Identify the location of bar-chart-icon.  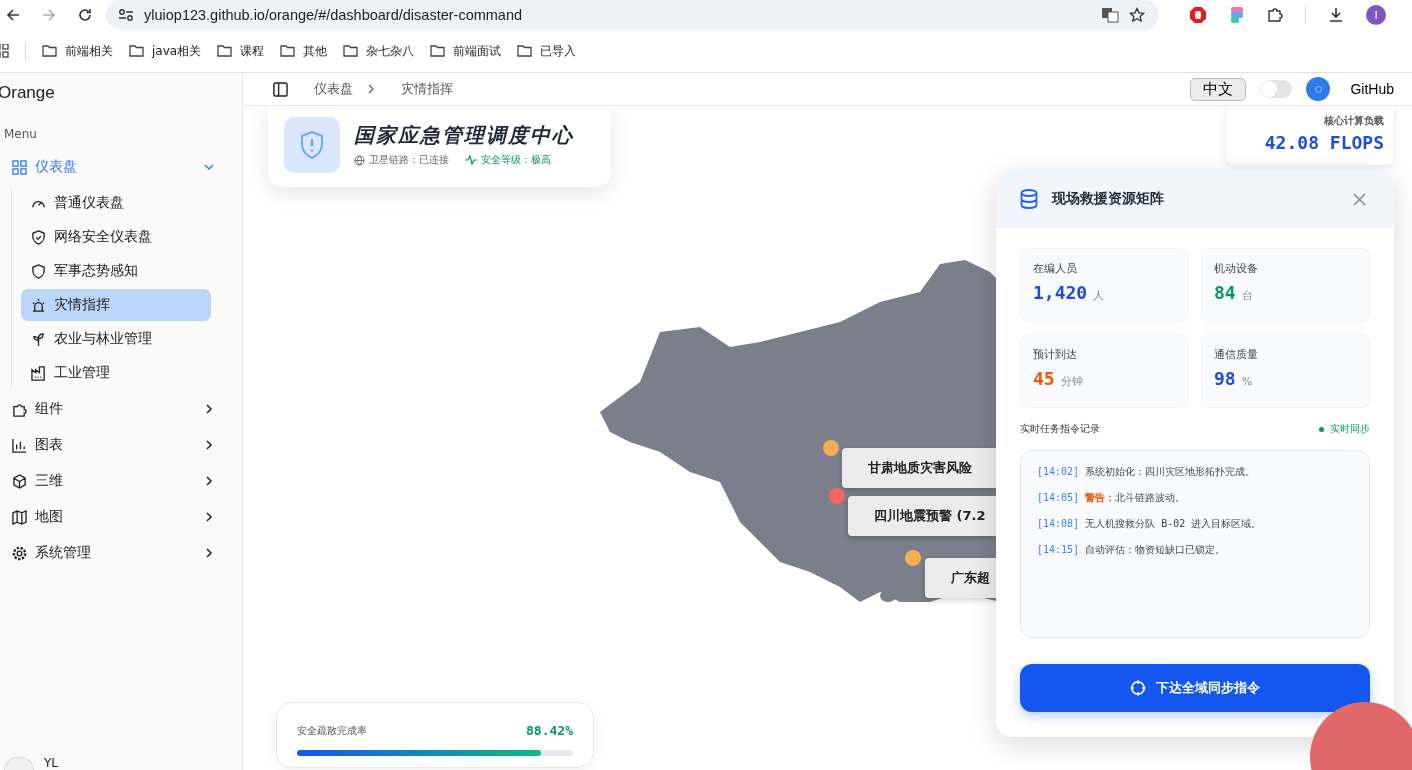
(19, 445).